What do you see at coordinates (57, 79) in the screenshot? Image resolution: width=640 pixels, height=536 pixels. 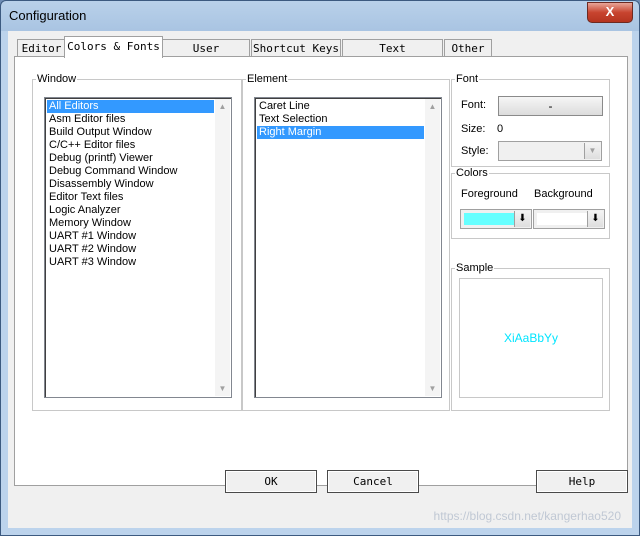 I see `window-group-label: Window` at bounding box center [57, 79].